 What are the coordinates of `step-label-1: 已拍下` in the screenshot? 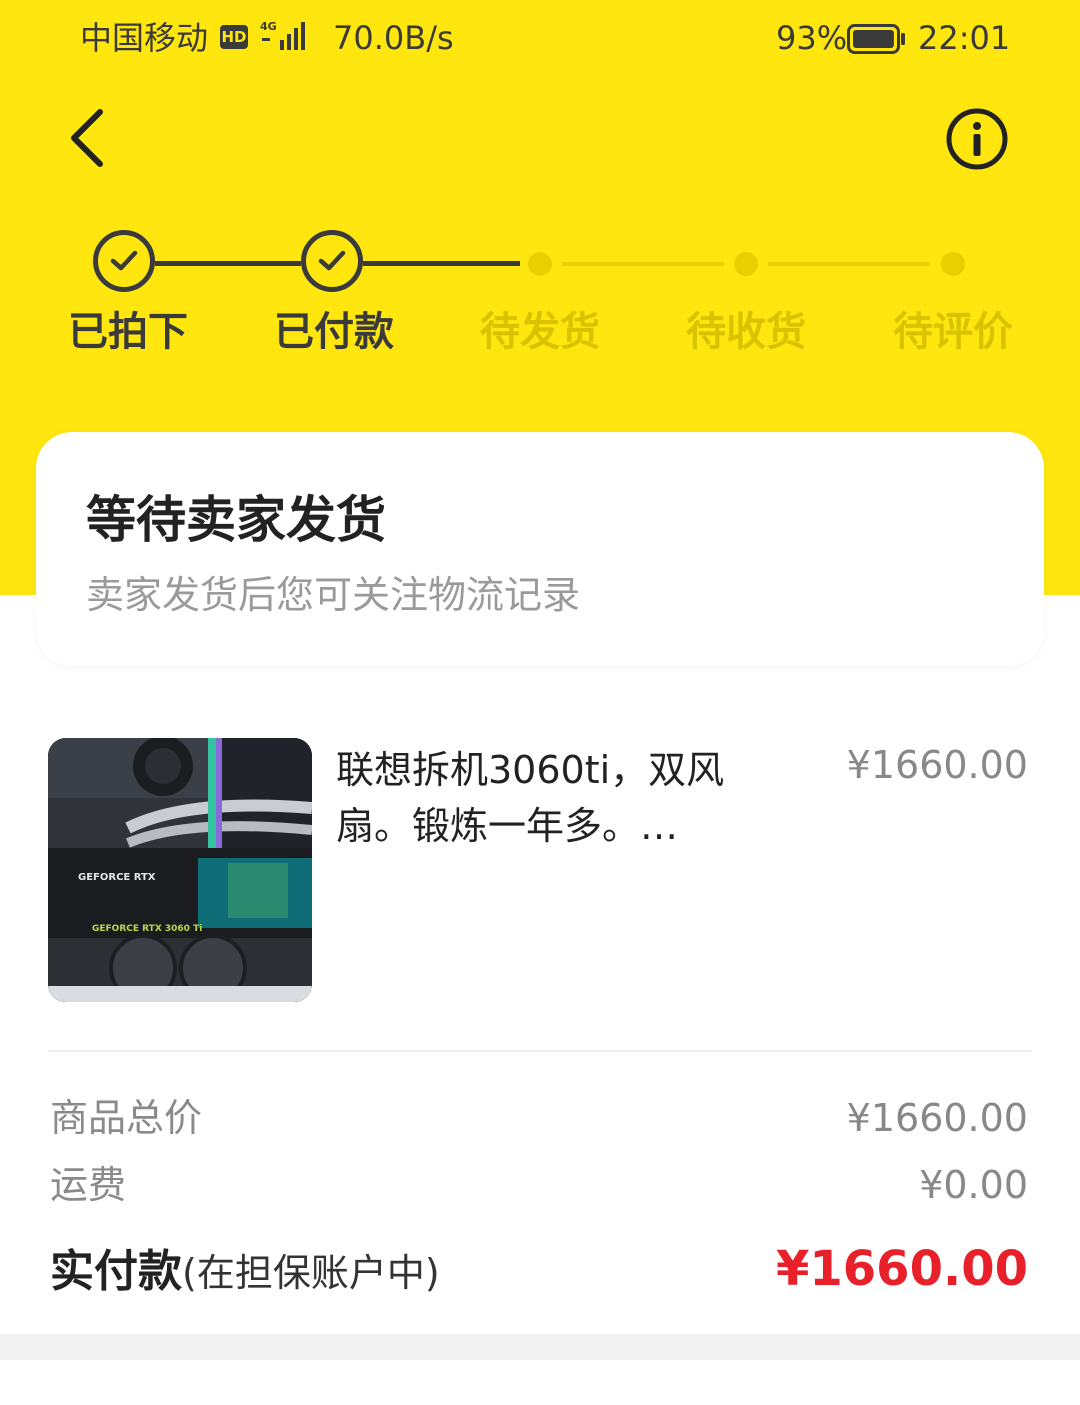 It's located at (128, 332).